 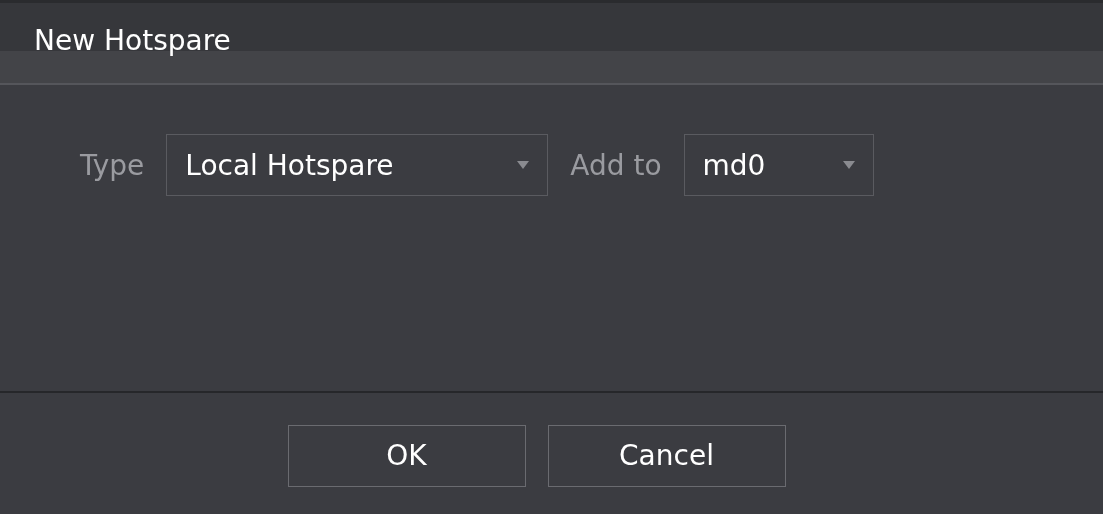 I want to click on dialog-title: New Hotspare, so click(x=132, y=40).